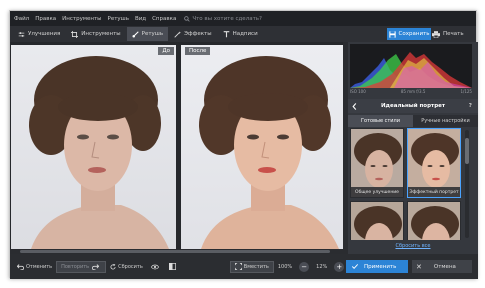 This screenshot has height=288, width=485. I want to click on close-icon: ✕, so click(419, 266).